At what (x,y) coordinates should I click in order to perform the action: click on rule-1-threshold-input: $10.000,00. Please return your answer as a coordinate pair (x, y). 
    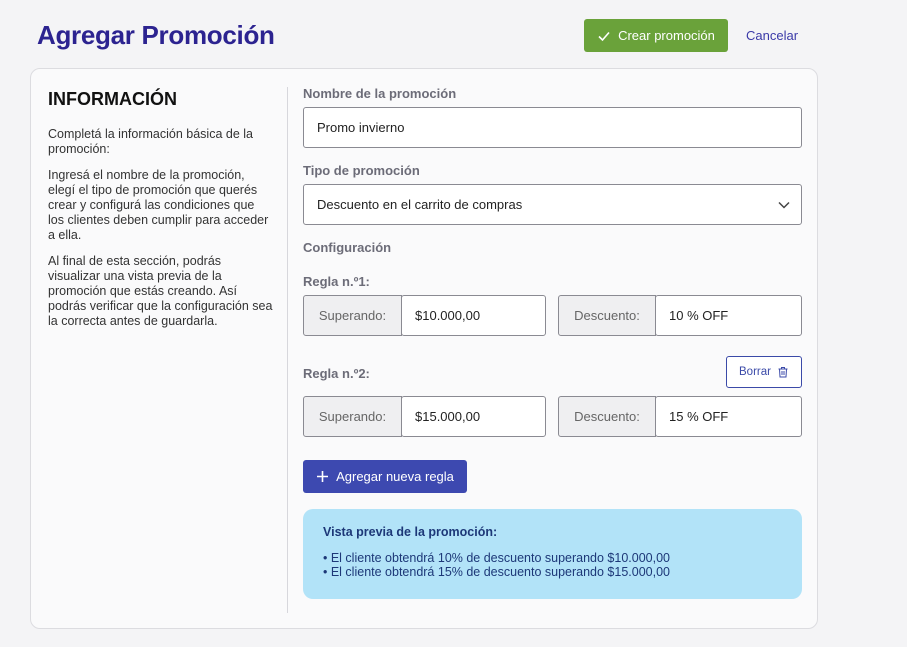
    Looking at the image, I should click on (473, 315).